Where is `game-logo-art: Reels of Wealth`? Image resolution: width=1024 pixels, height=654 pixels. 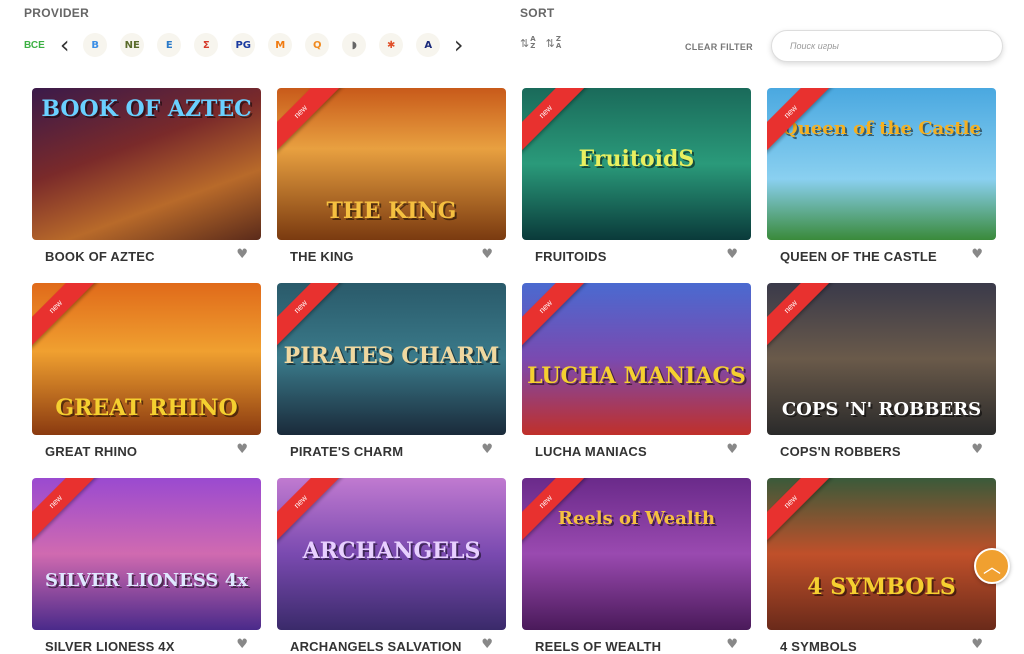
game-logo-art: Reels of Wealth is located at coordinates (636, 518).